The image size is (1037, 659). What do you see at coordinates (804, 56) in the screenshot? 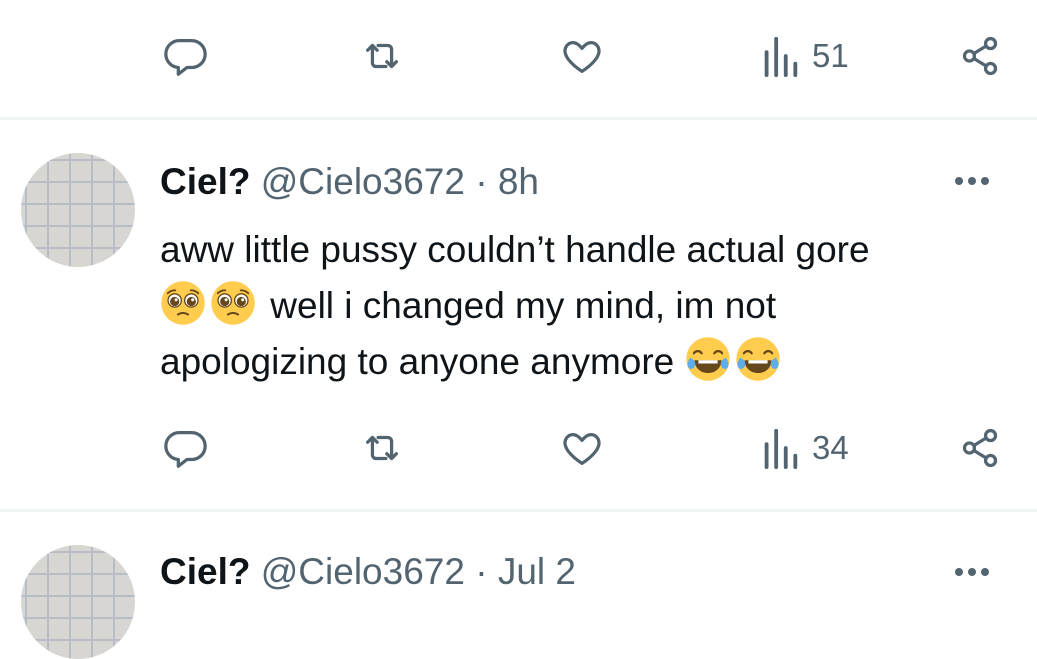
I see `views-button: 51` at bounding box center [804, 56].